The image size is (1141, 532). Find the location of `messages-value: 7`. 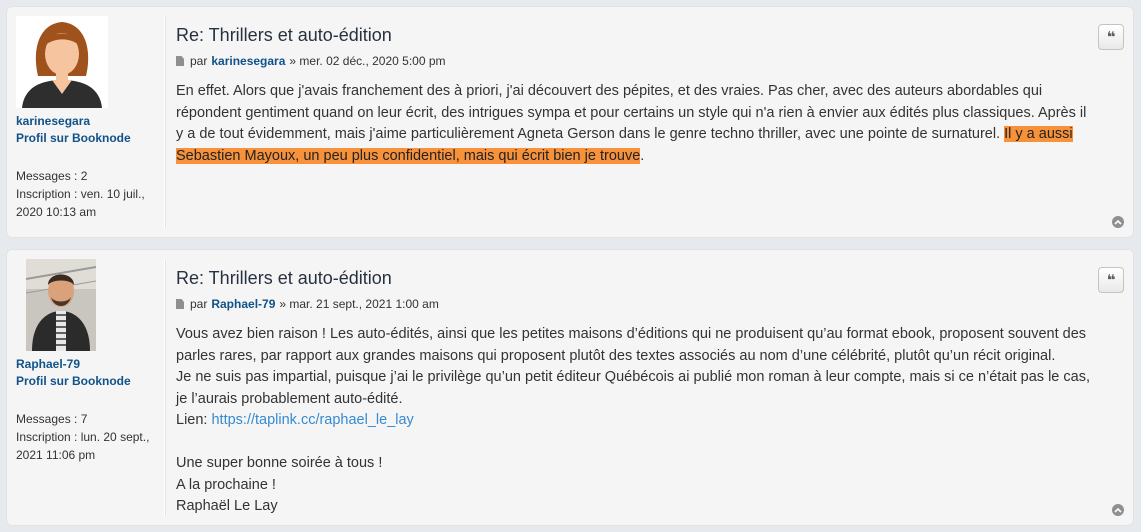

messages-value: 7 is located at coordinates (84, 419).